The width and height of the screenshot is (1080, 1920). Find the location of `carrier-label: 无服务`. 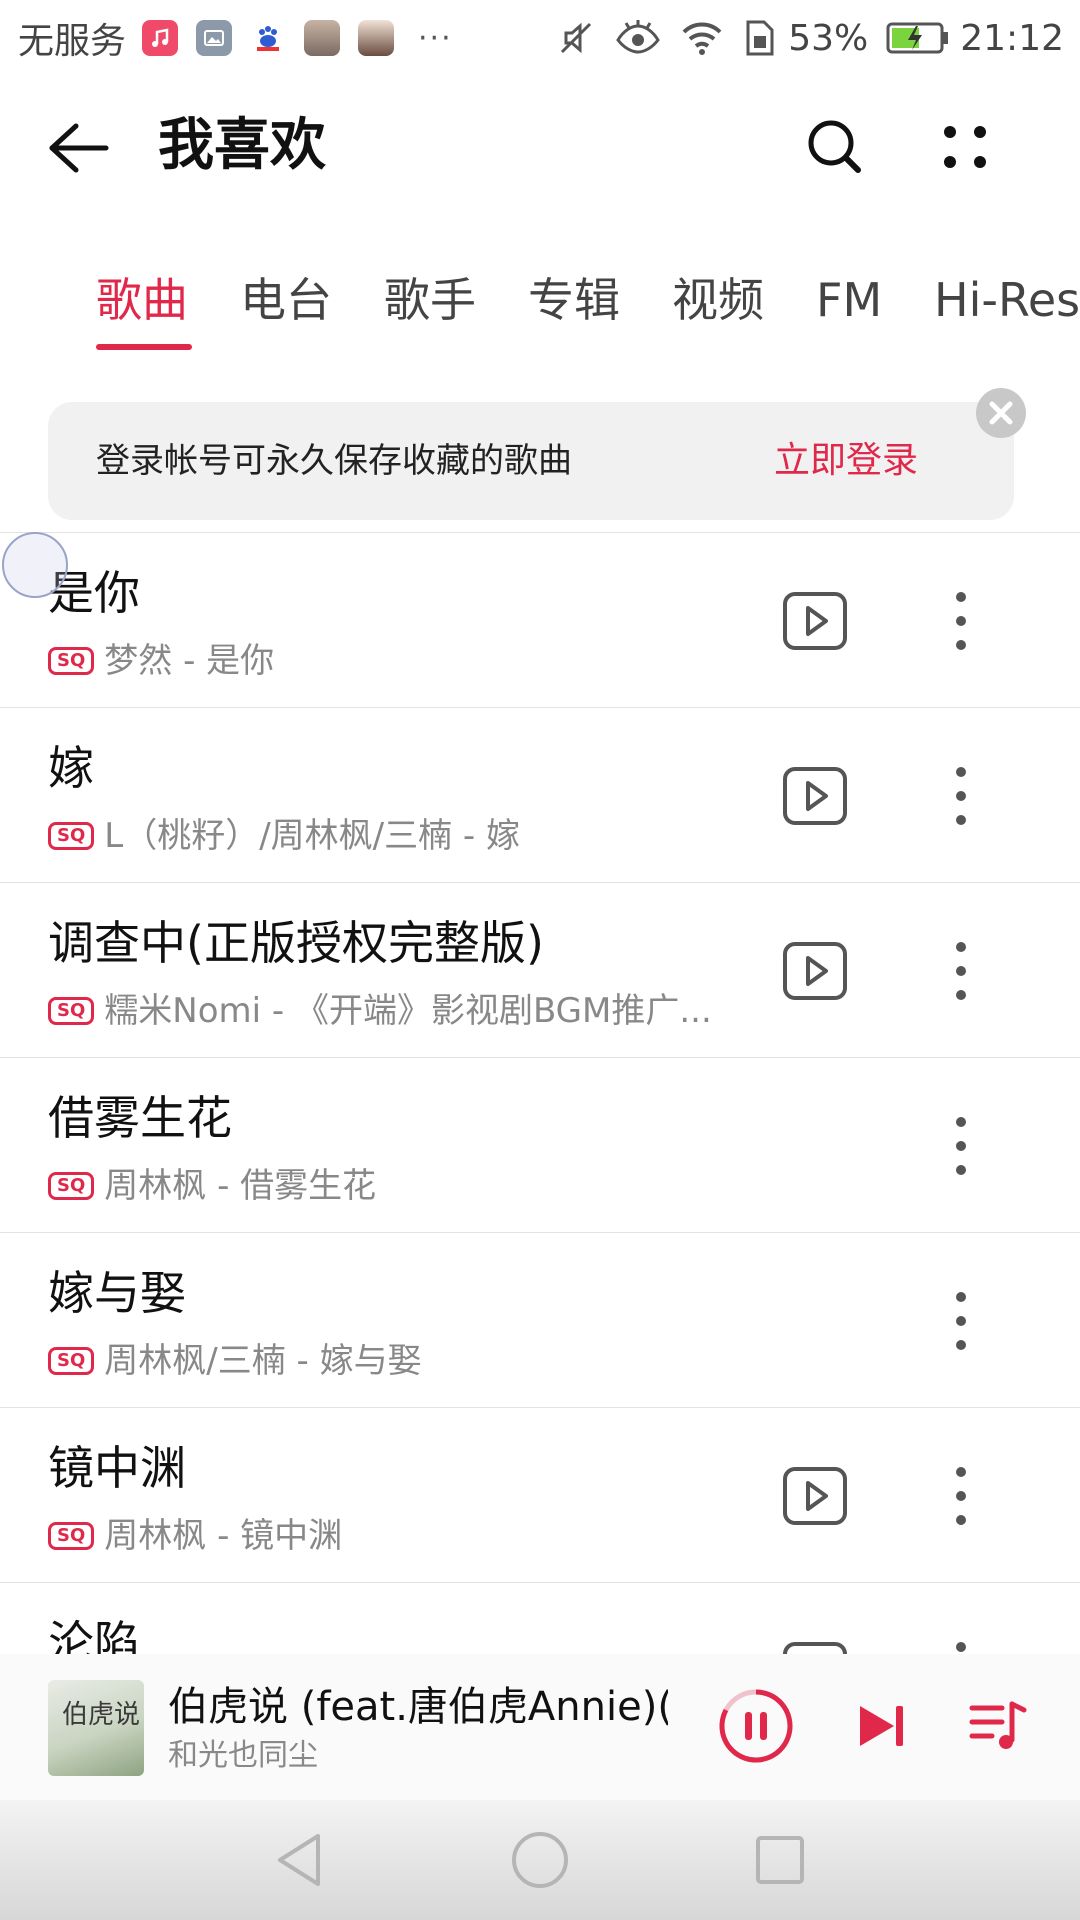

carrier-label: 无服务 is located at coordinates (72, 41).